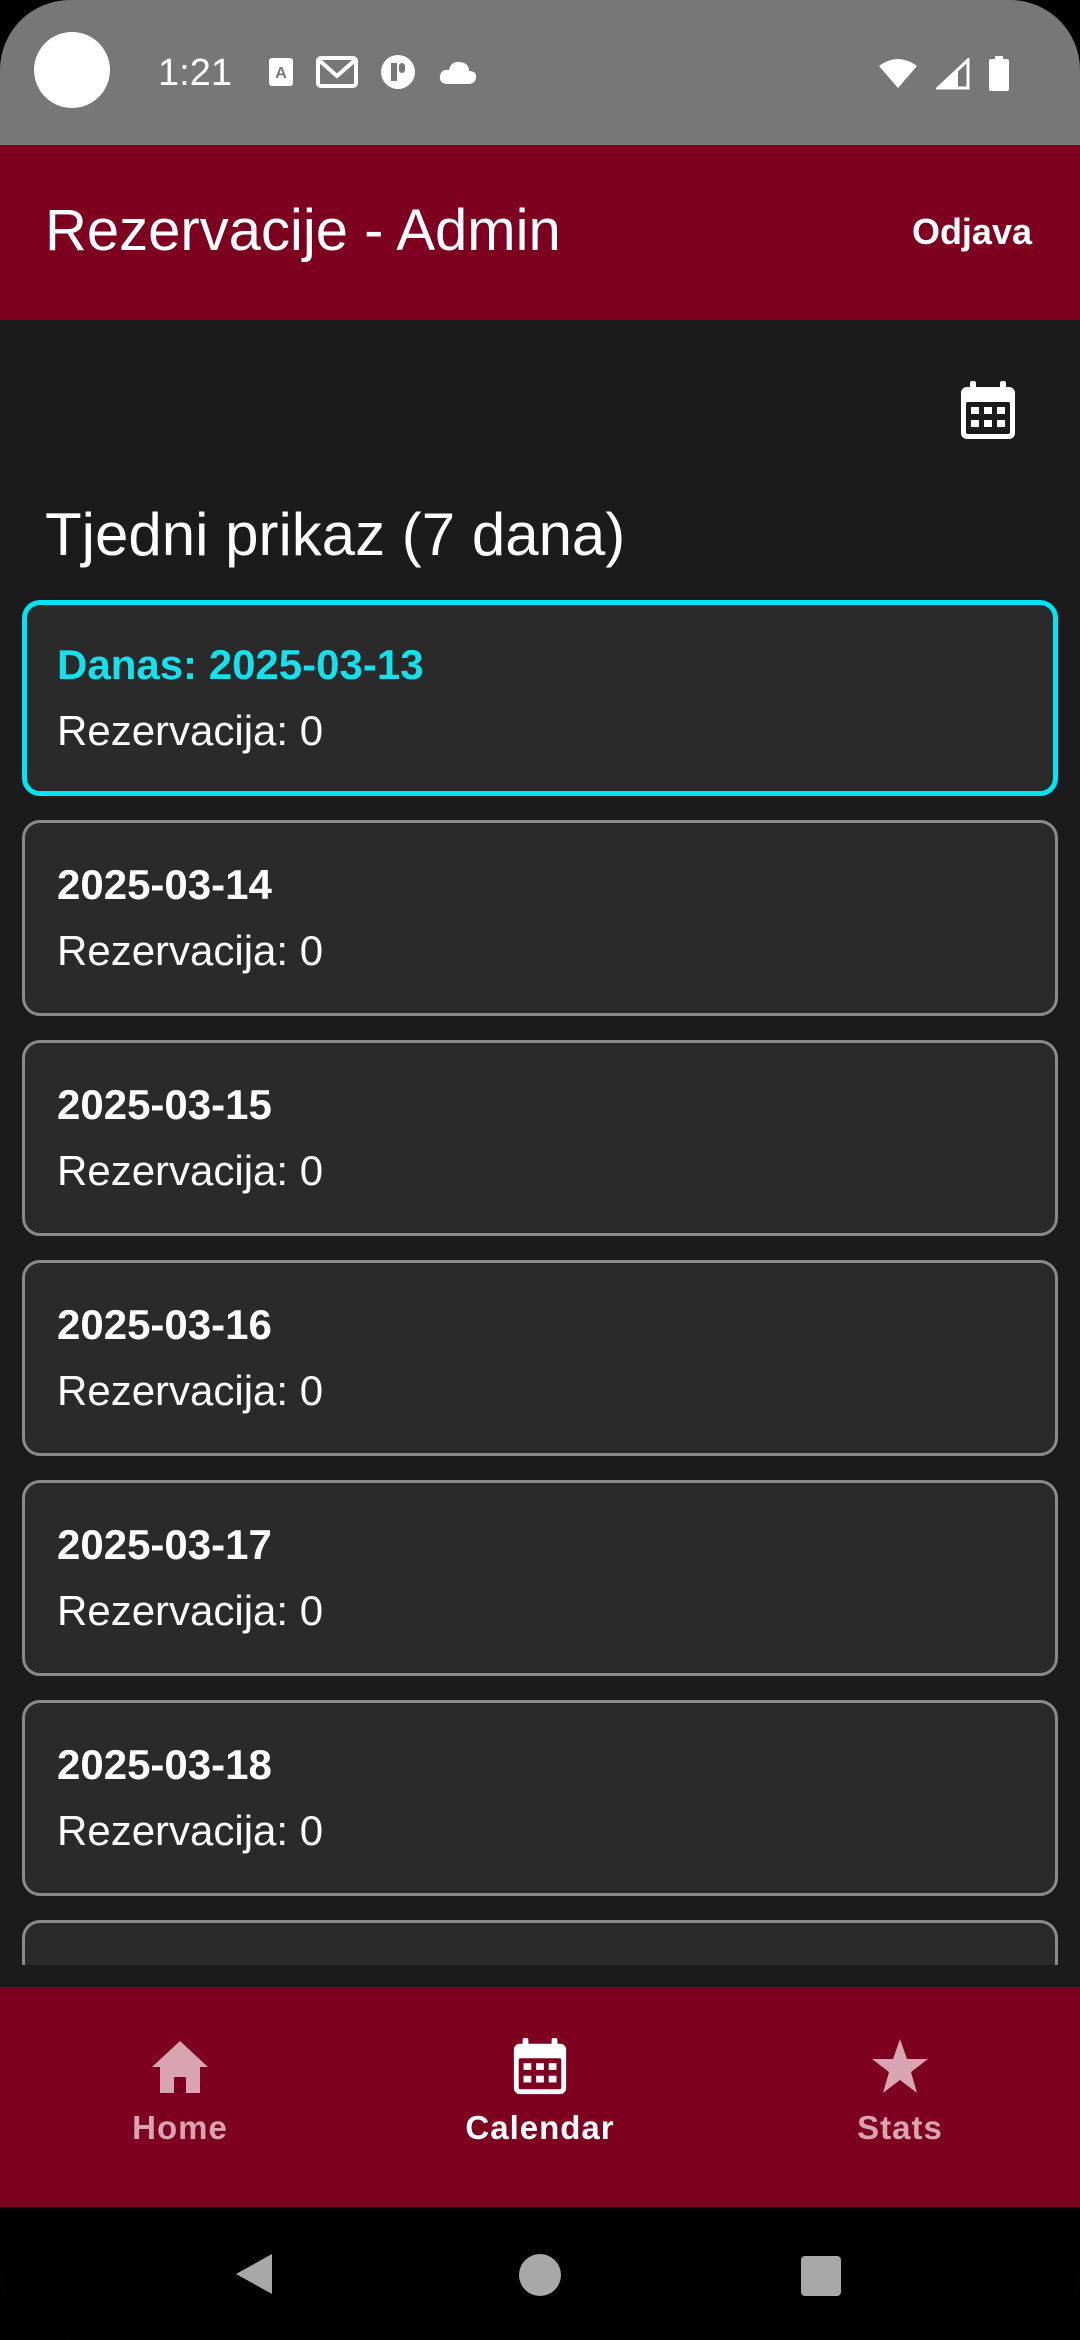 This screenshot has width=1080, height=2340. I want to click on nav-home-label: Home, so click(180, 2127).